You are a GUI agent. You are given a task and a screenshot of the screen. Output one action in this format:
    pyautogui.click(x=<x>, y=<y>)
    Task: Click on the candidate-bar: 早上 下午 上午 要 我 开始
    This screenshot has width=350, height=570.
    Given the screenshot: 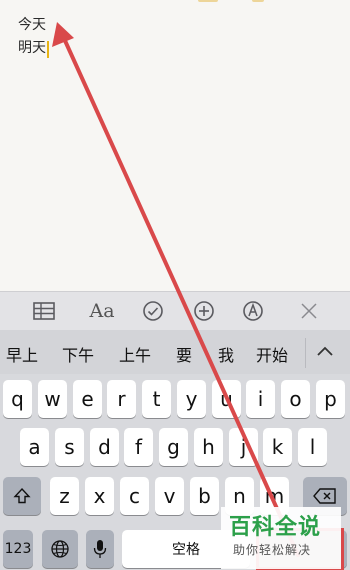 What is the action you would take?
    pyautogui.click(x=175, y=352)
    